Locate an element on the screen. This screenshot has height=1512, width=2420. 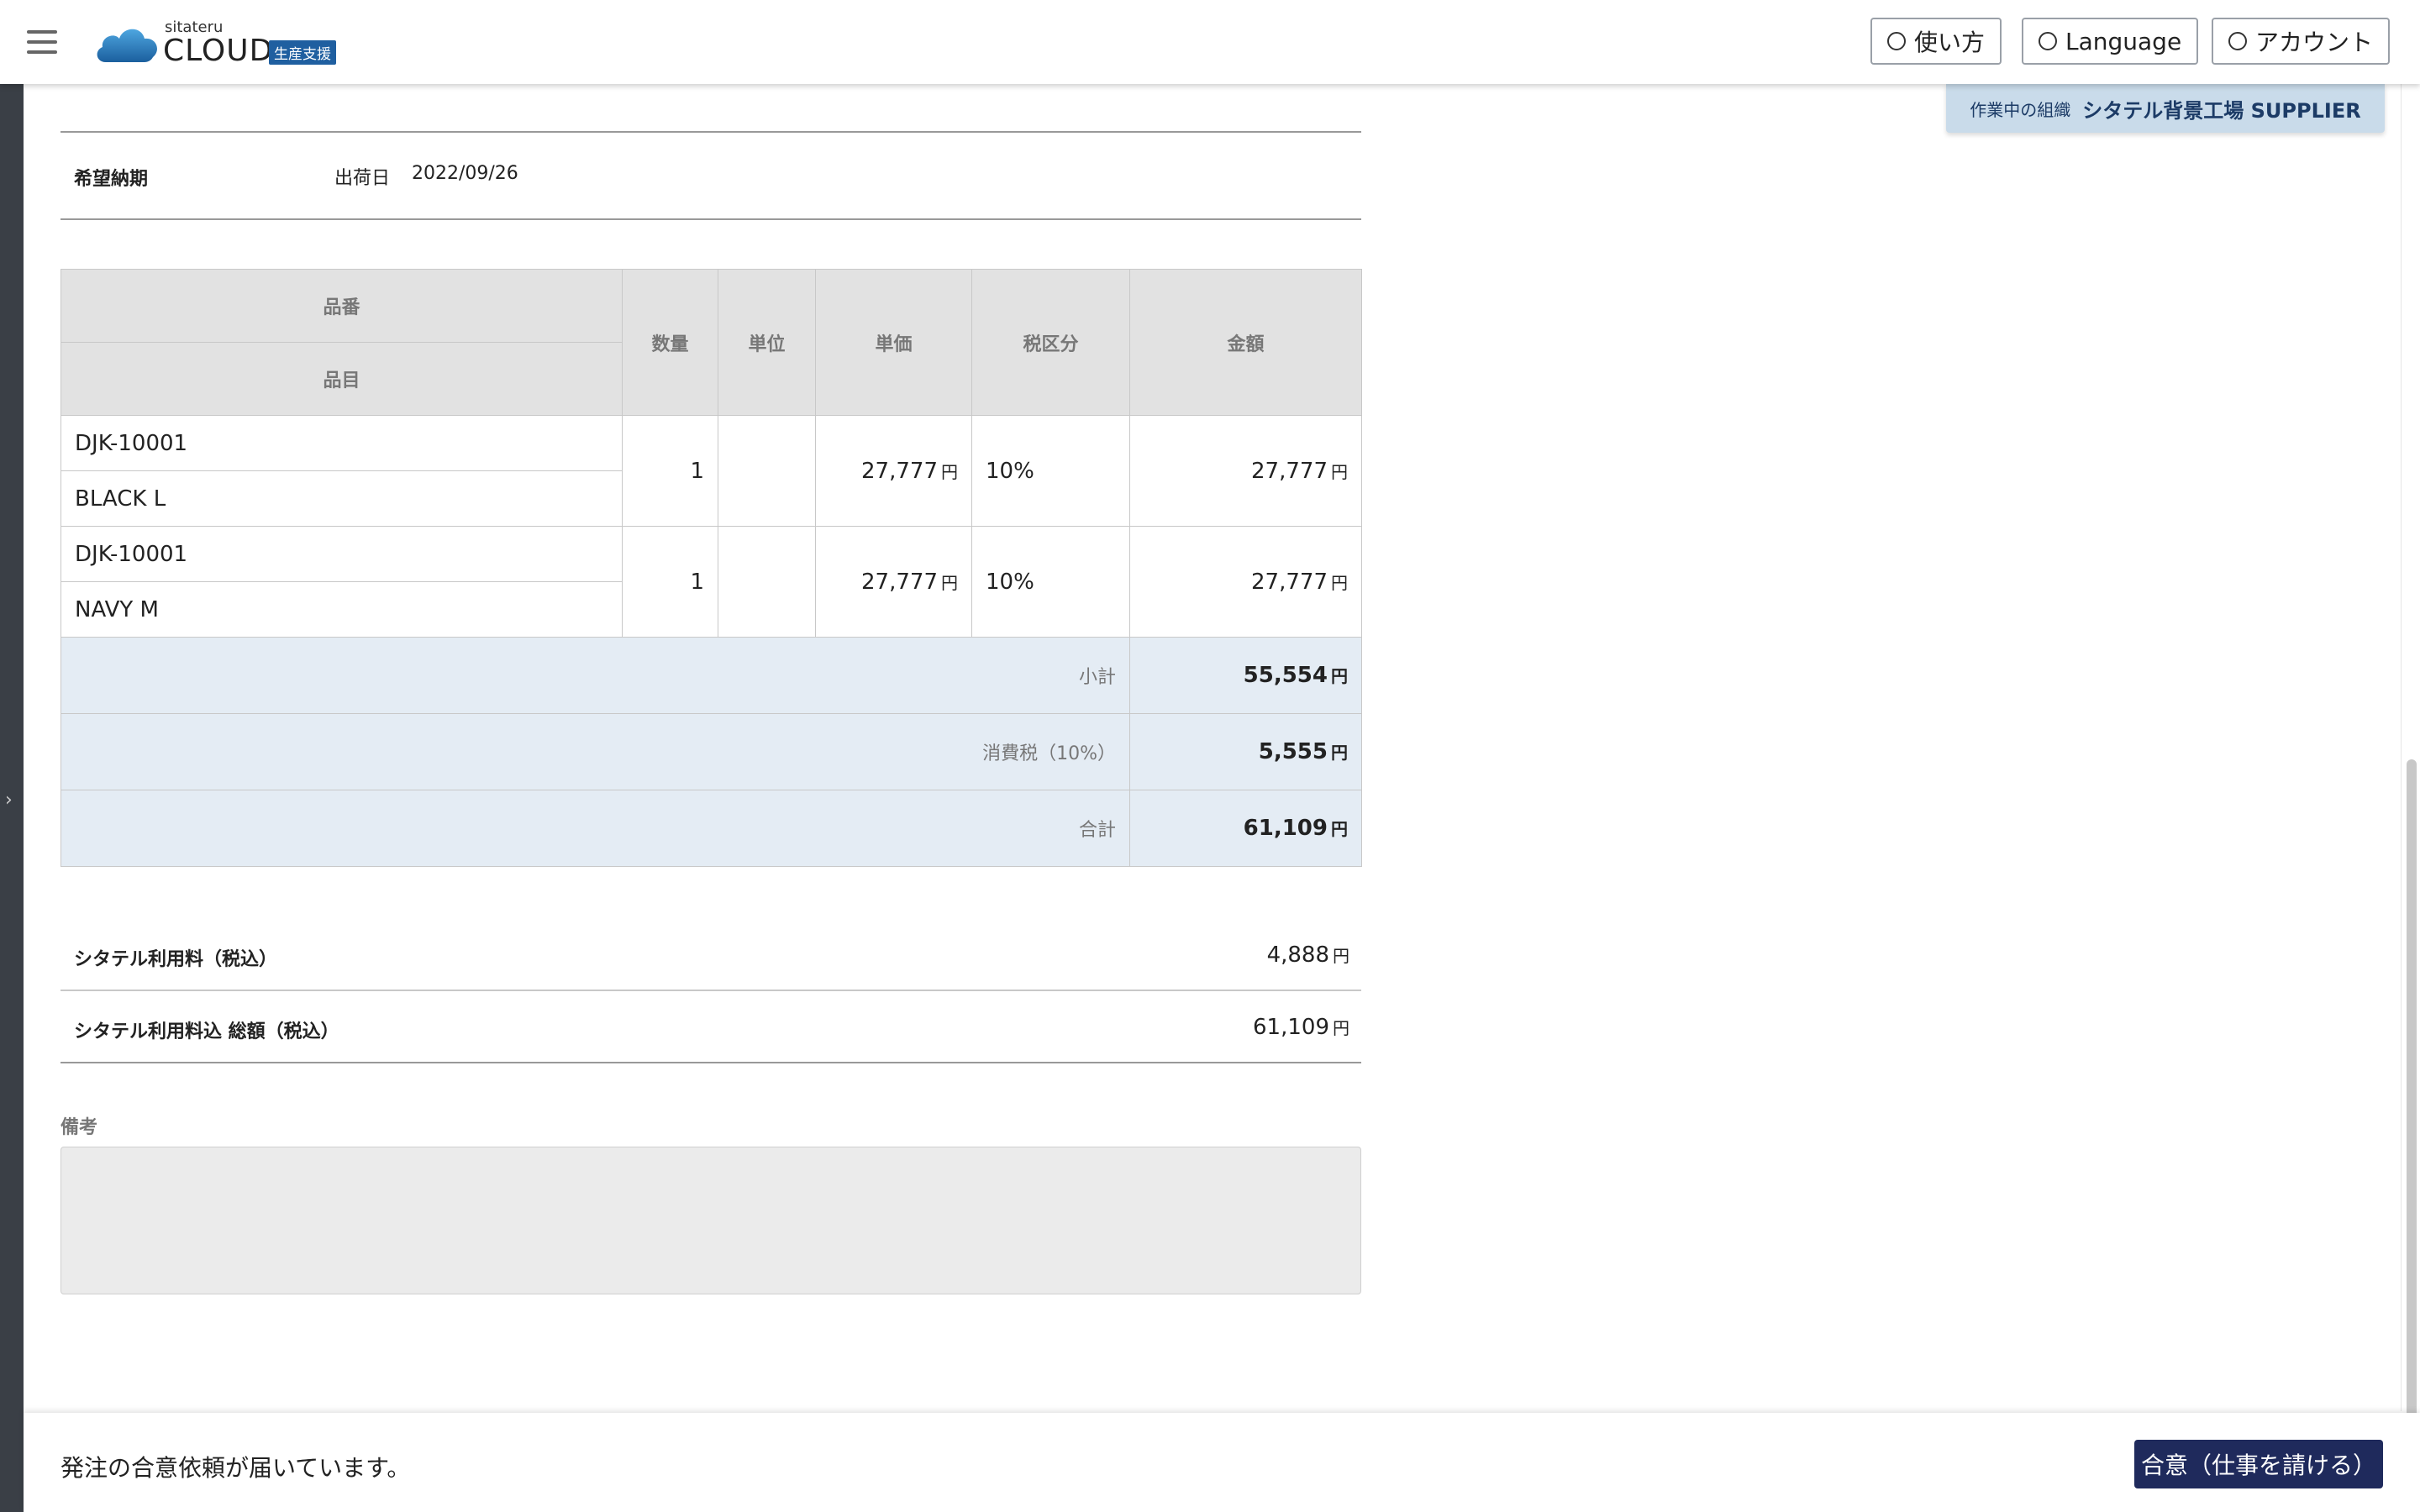
tax-label: 消費税（10%） is located at coordinates (595, 751).